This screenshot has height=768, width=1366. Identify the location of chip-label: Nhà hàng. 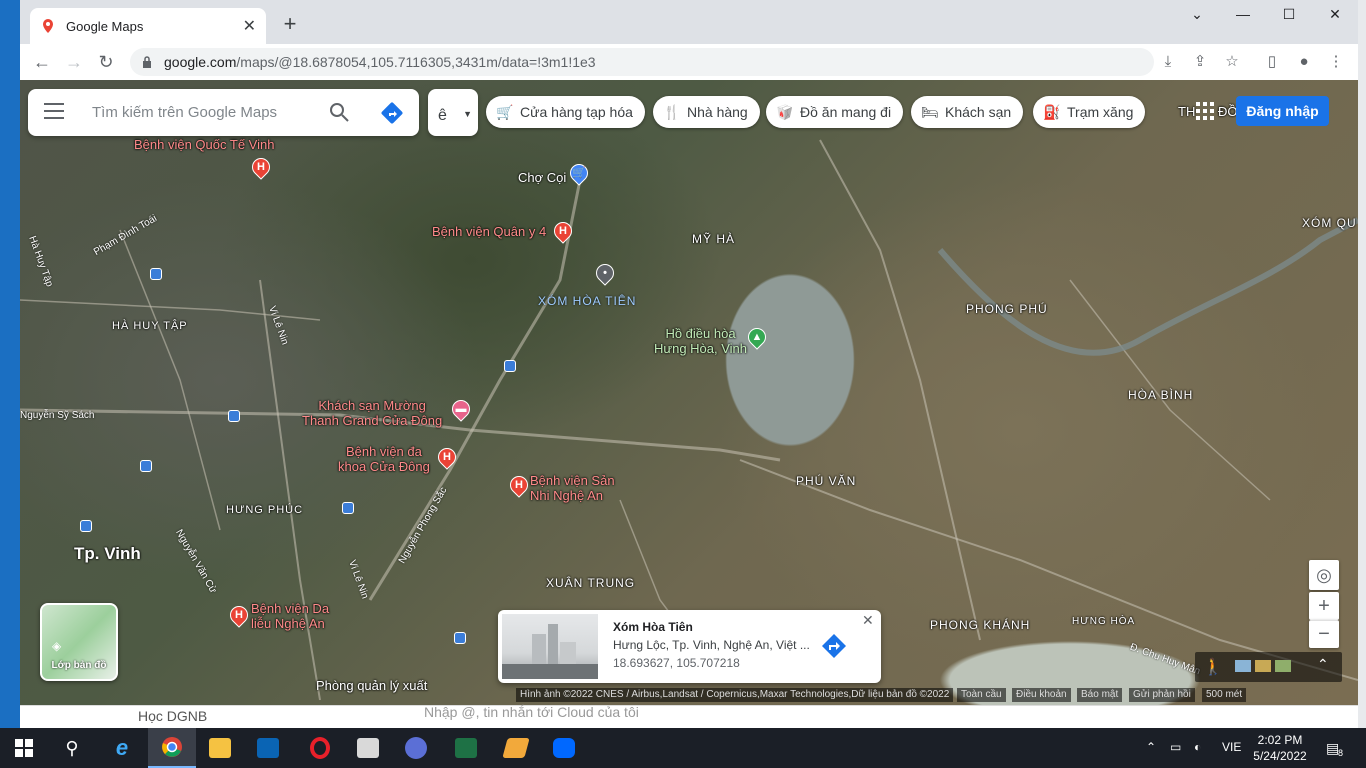
(717, 112).